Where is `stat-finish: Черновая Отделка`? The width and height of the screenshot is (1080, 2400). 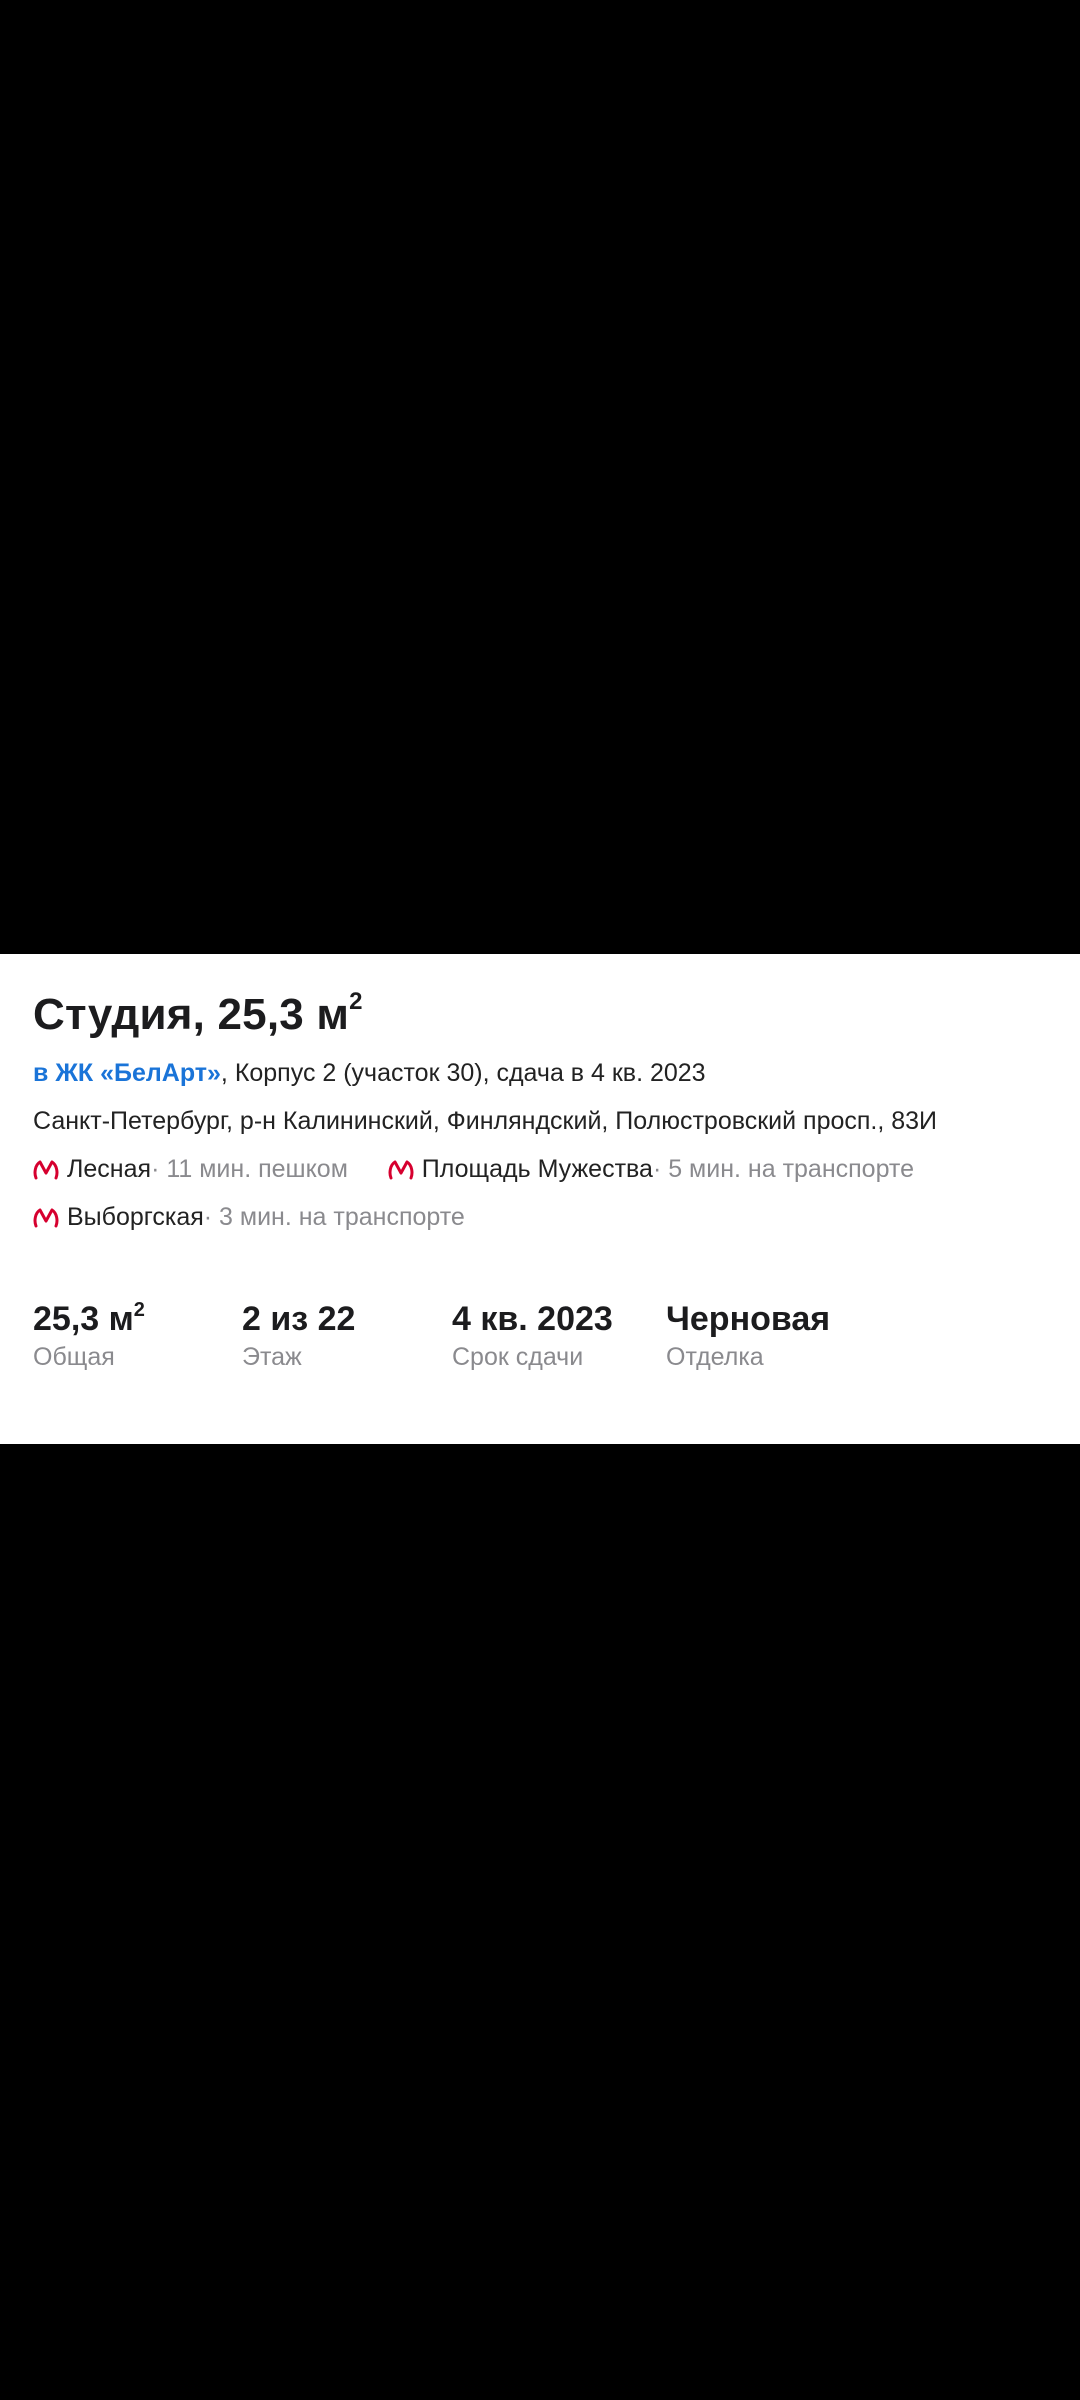 stat-finish: Черновая Отделка is located at coordinates (748, 1336).